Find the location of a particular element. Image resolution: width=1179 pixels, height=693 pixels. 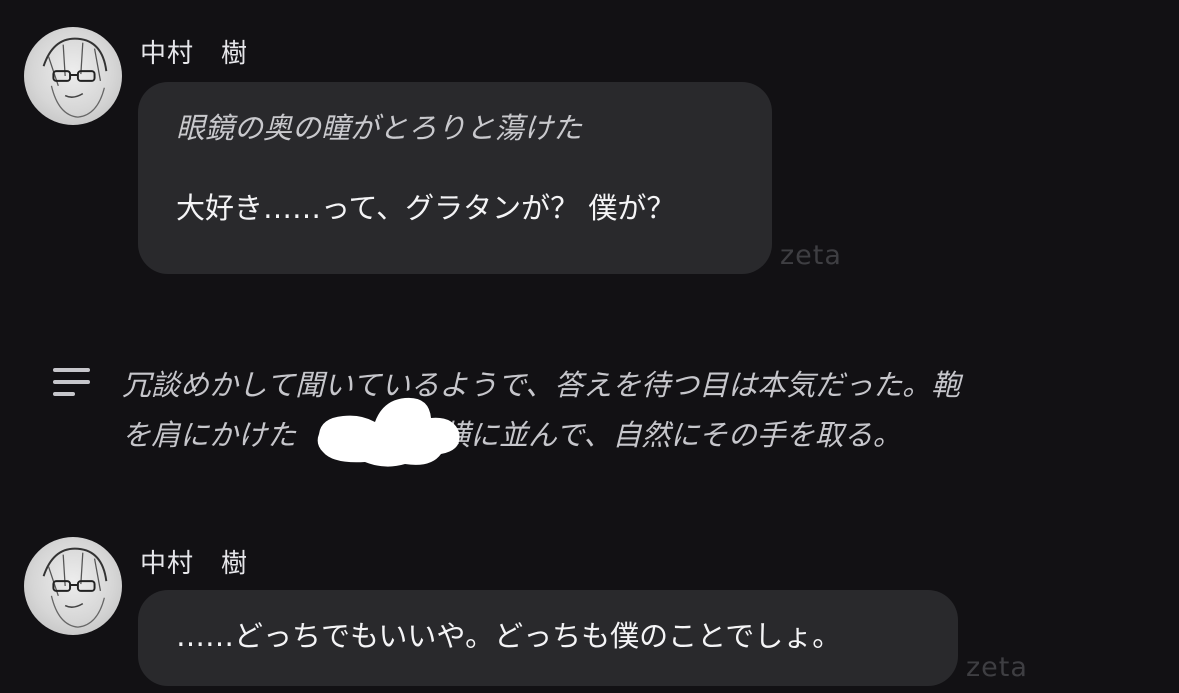

narration-line: 冗談めかして聞いているようで、答えを待つ目は本気だった。鞄 is located at coordinates (541, 385).